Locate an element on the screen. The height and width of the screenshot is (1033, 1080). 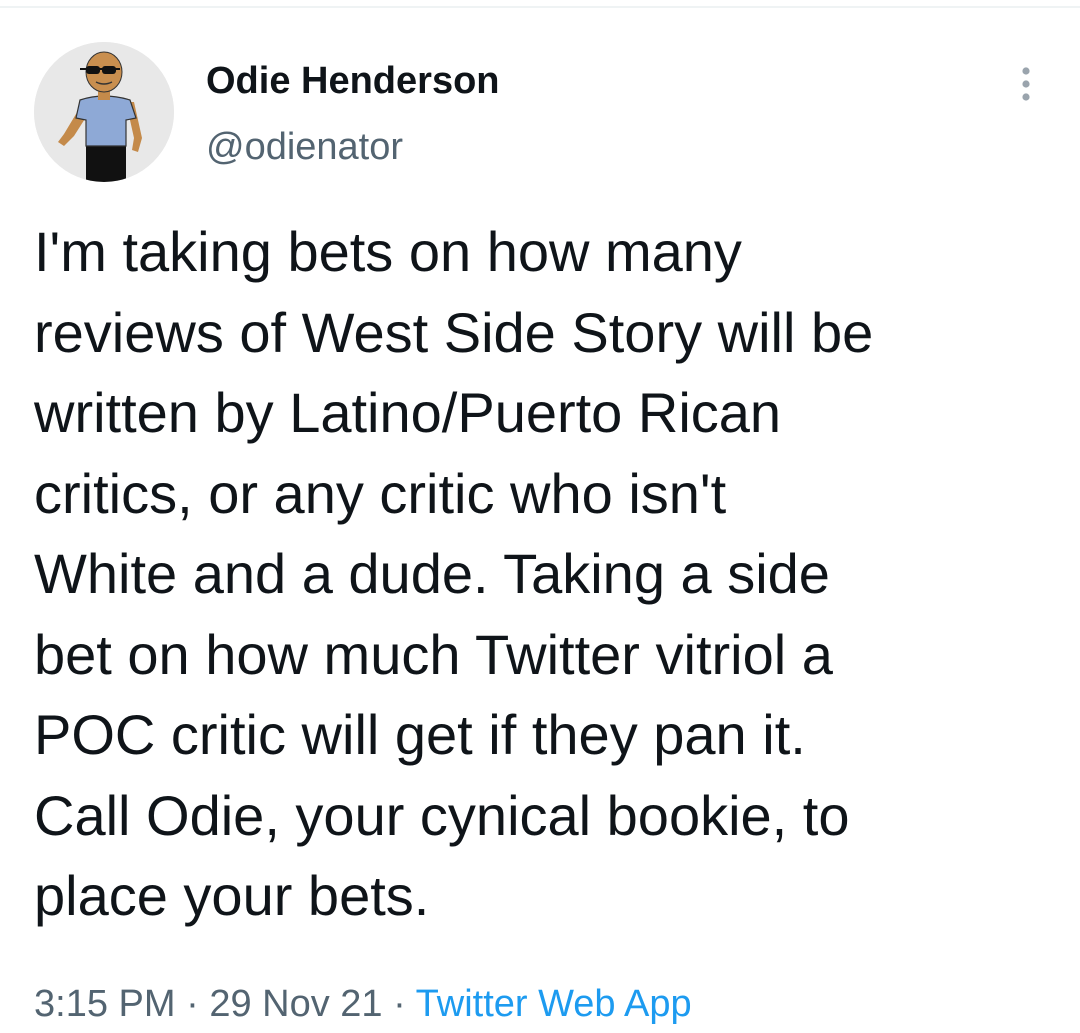
tweet-text-line: I'm taking bets on how many is located at coordinates (388, 251).